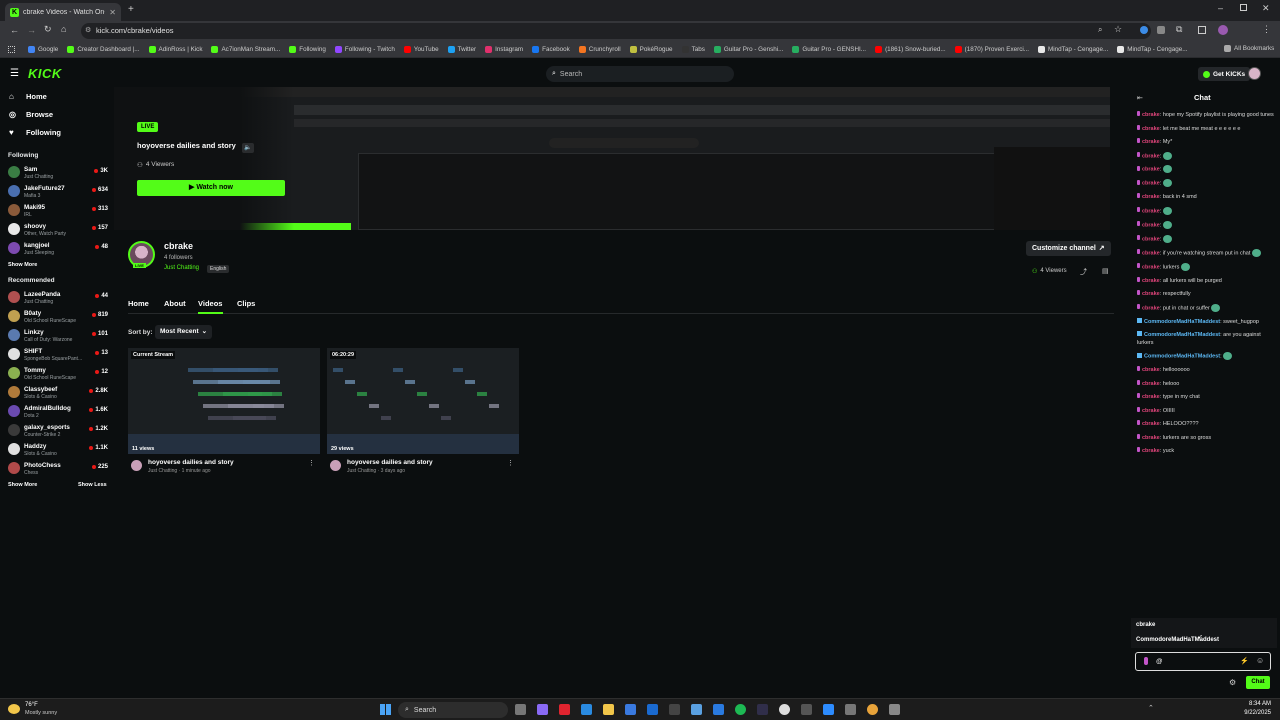 The width and height of the screenshot is (1280, 720). What do you see at coordinates (784, 709) in the screenshot?
I see `chatgpt-icon` at bounding box center [784, 709].